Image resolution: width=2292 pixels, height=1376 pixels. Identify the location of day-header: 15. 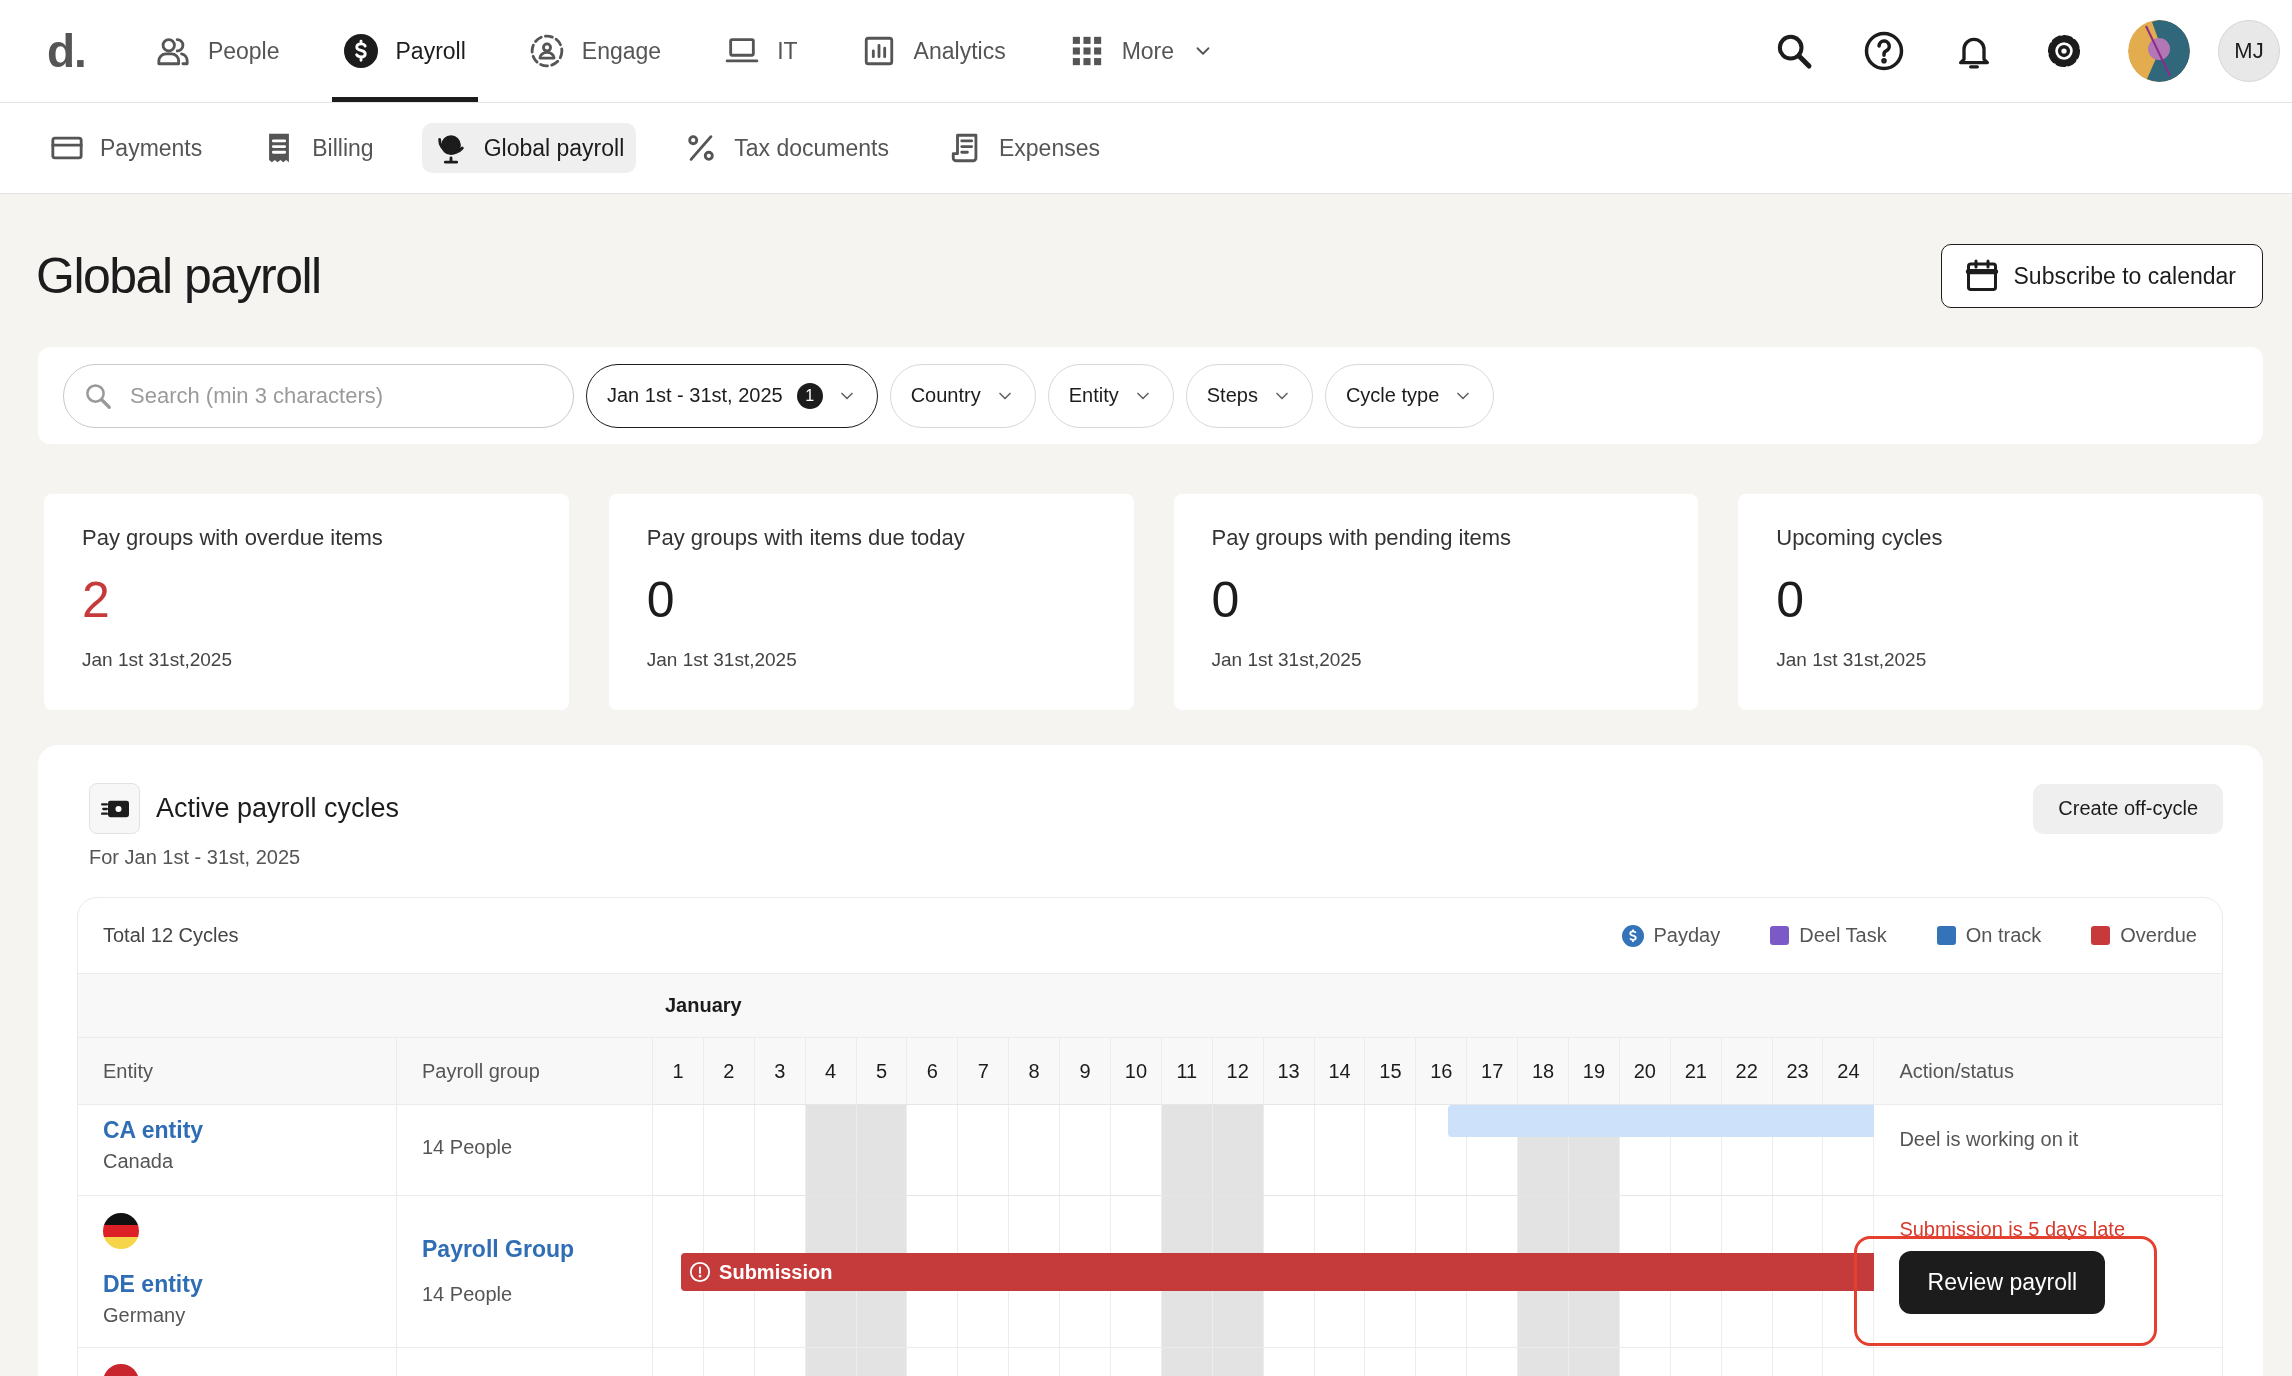
(1391, 1071).